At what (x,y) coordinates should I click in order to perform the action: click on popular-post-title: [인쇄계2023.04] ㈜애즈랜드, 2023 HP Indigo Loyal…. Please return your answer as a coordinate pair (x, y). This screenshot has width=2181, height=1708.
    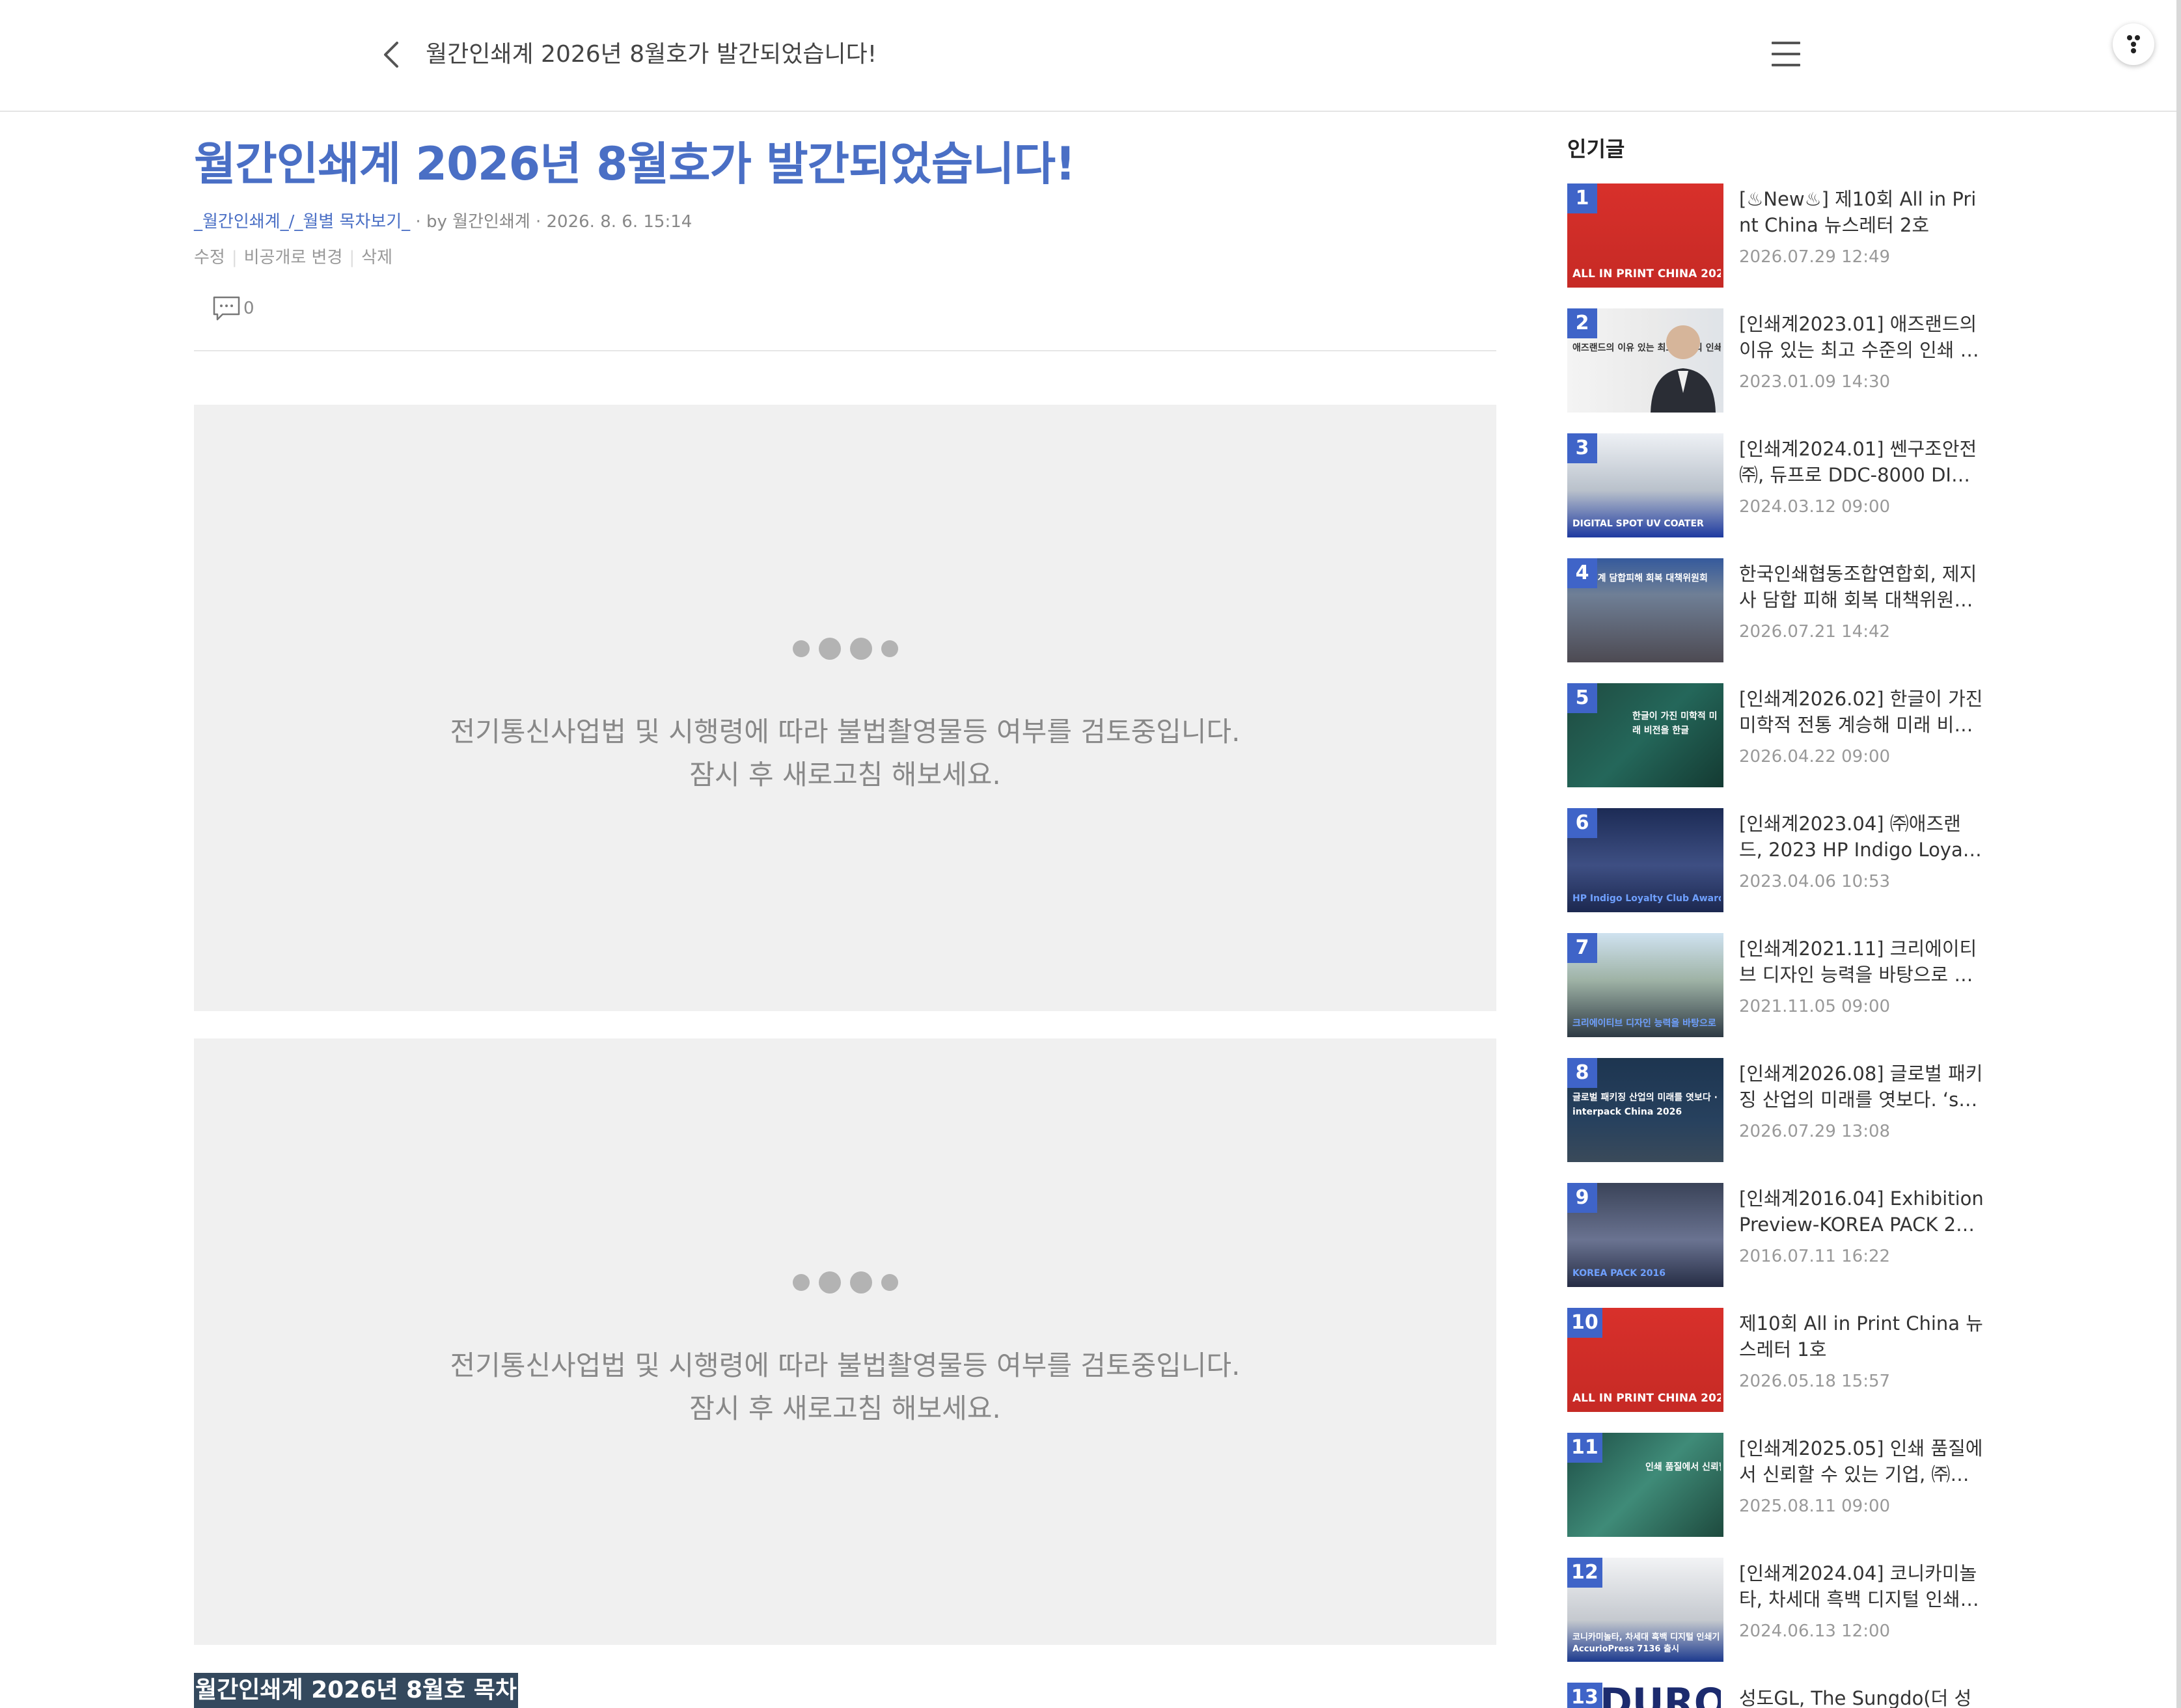
    Looking at the image, I should click on (1857, 837).